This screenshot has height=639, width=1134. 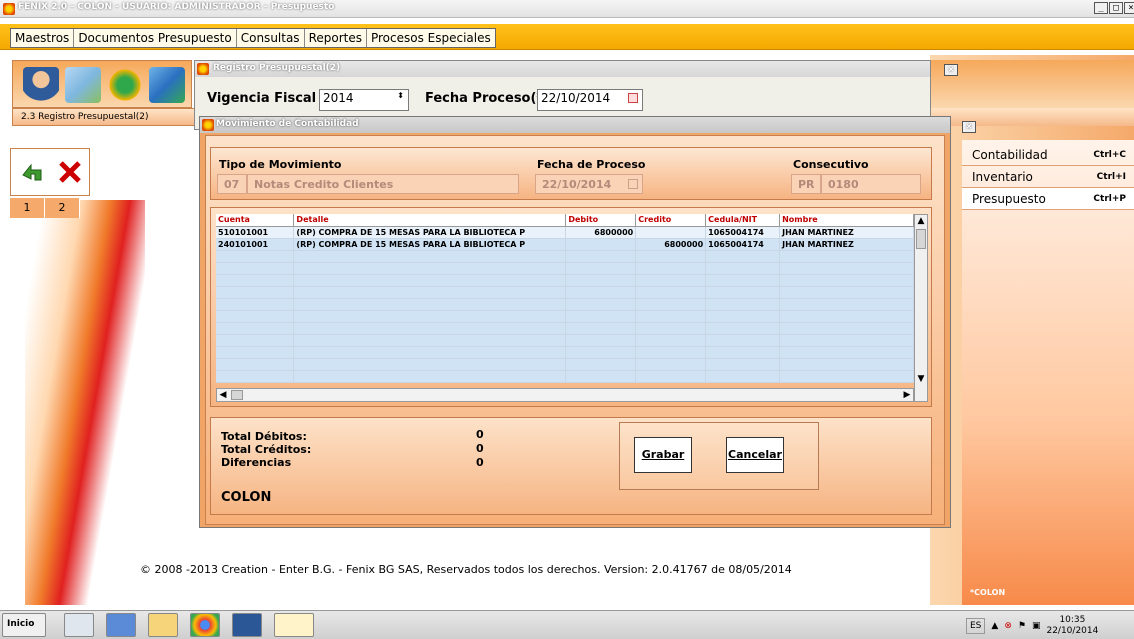 I want to click on consecutivo-prefix: PR, so click(x=806, y=184).